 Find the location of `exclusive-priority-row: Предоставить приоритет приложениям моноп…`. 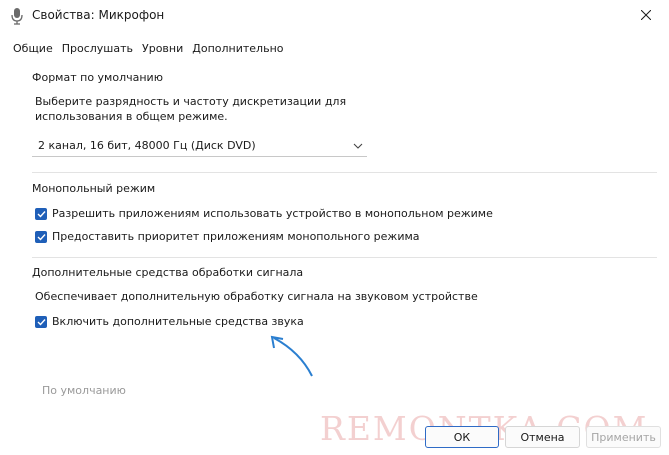

exclusive-priority-row: Предоставить приоритет приложениям моноп… is located at coordinates (227, 236).